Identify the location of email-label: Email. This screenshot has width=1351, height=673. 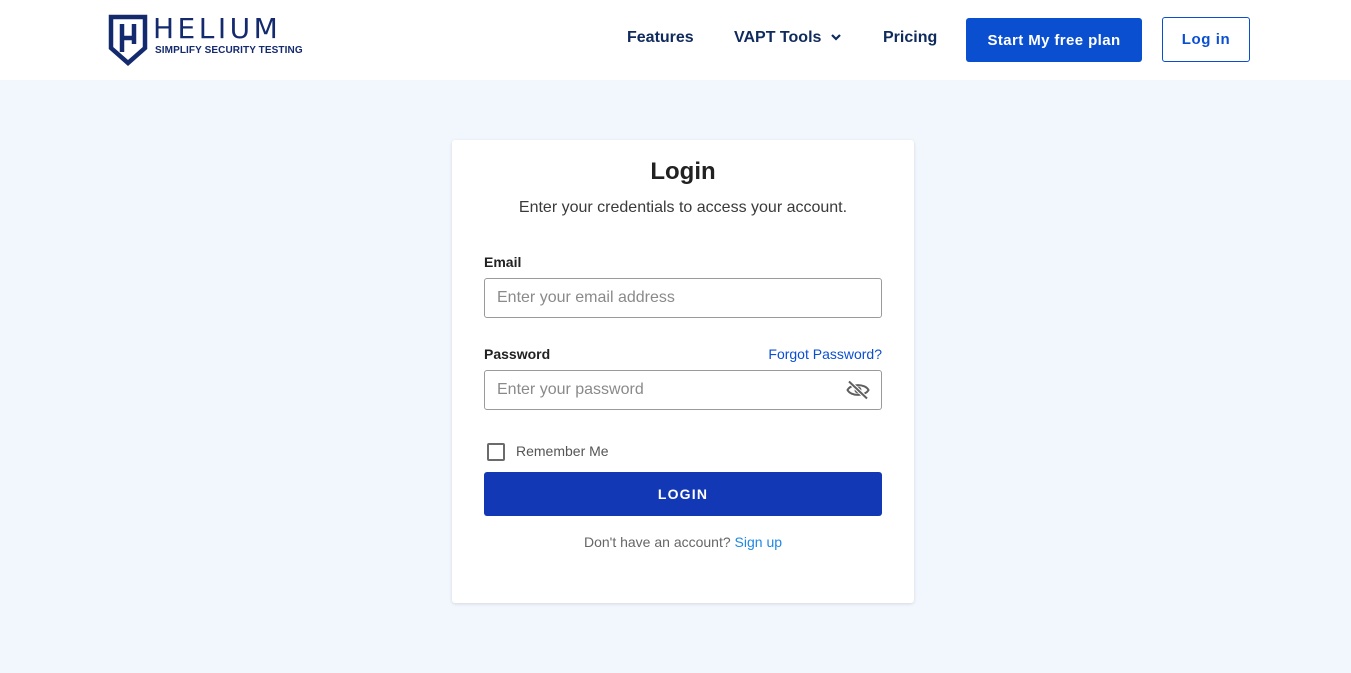
(503, 262).